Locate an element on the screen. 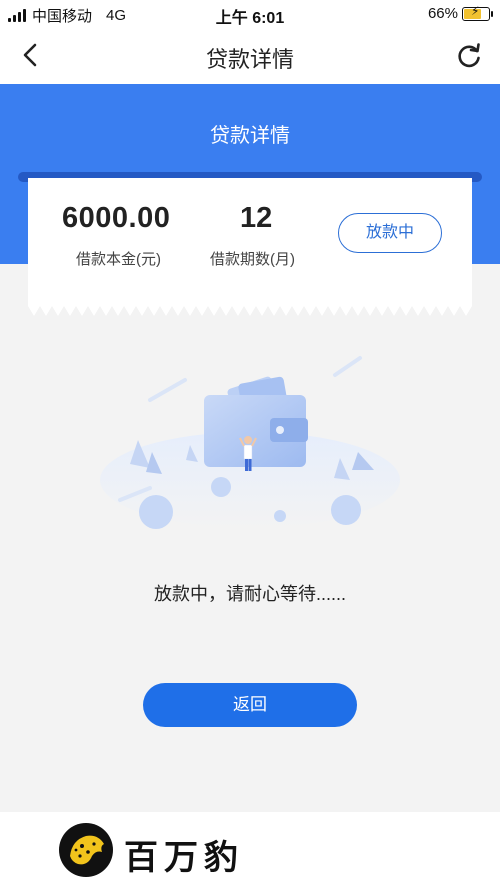 This screenshot has width=500, height=888. loan-term-label: 借款期数(月) is located at coordinates (252, 259).